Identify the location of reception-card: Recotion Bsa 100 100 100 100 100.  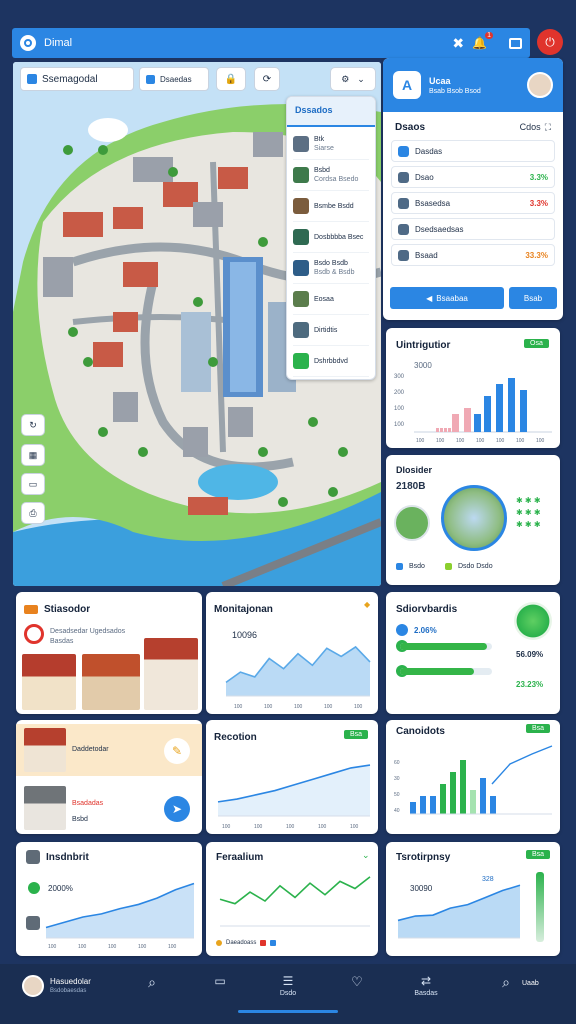
(292, 777).